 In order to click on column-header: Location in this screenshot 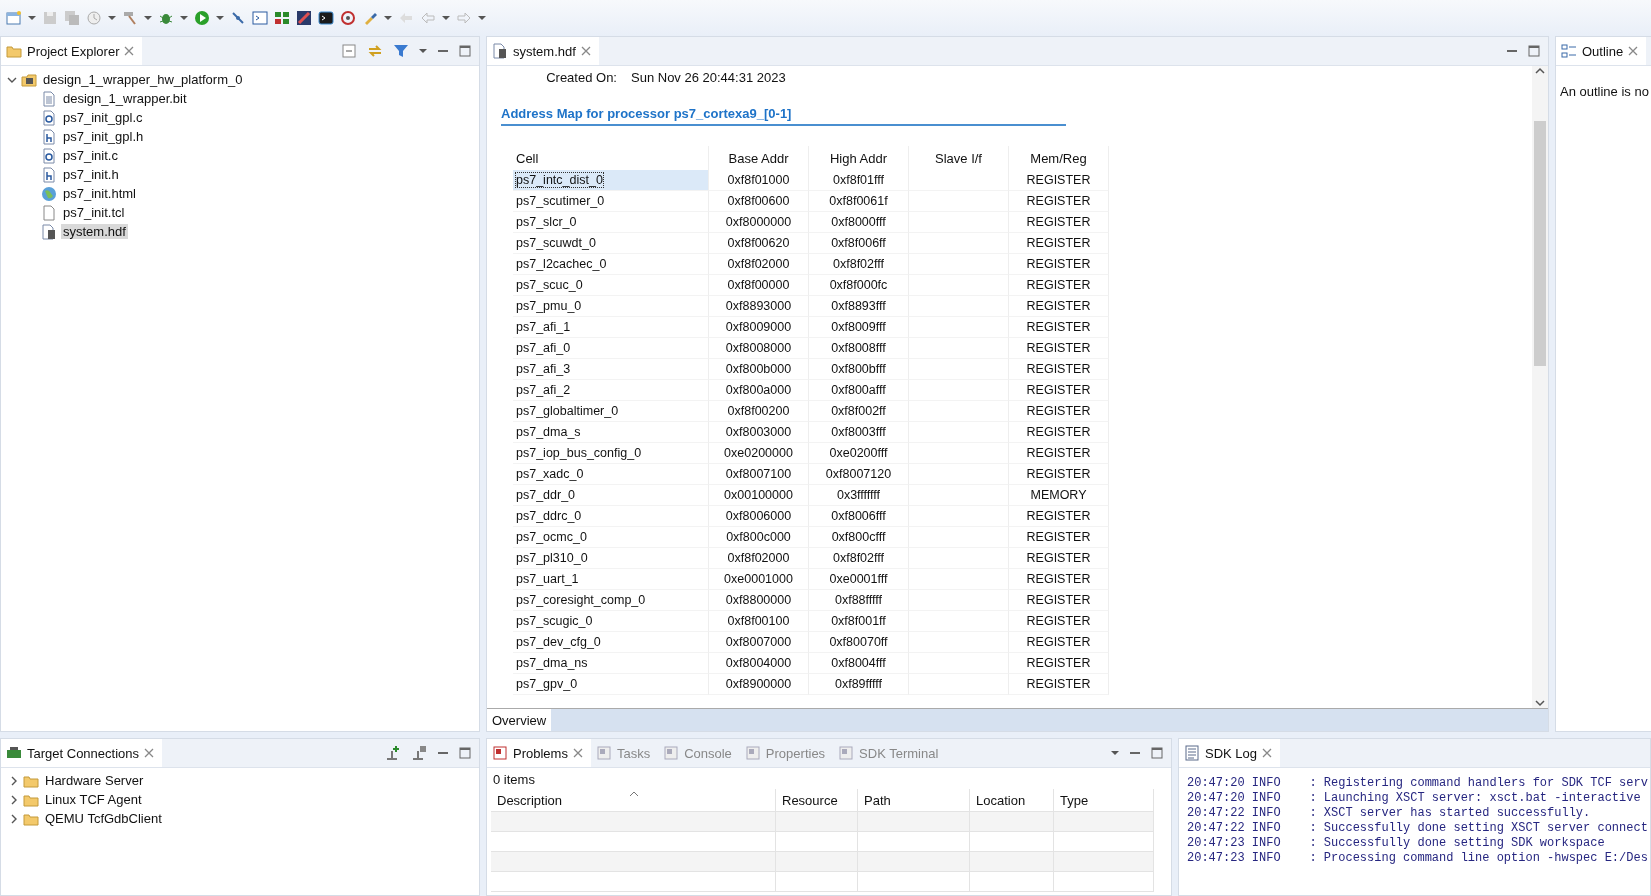, I will do `click(1012, 800)`.